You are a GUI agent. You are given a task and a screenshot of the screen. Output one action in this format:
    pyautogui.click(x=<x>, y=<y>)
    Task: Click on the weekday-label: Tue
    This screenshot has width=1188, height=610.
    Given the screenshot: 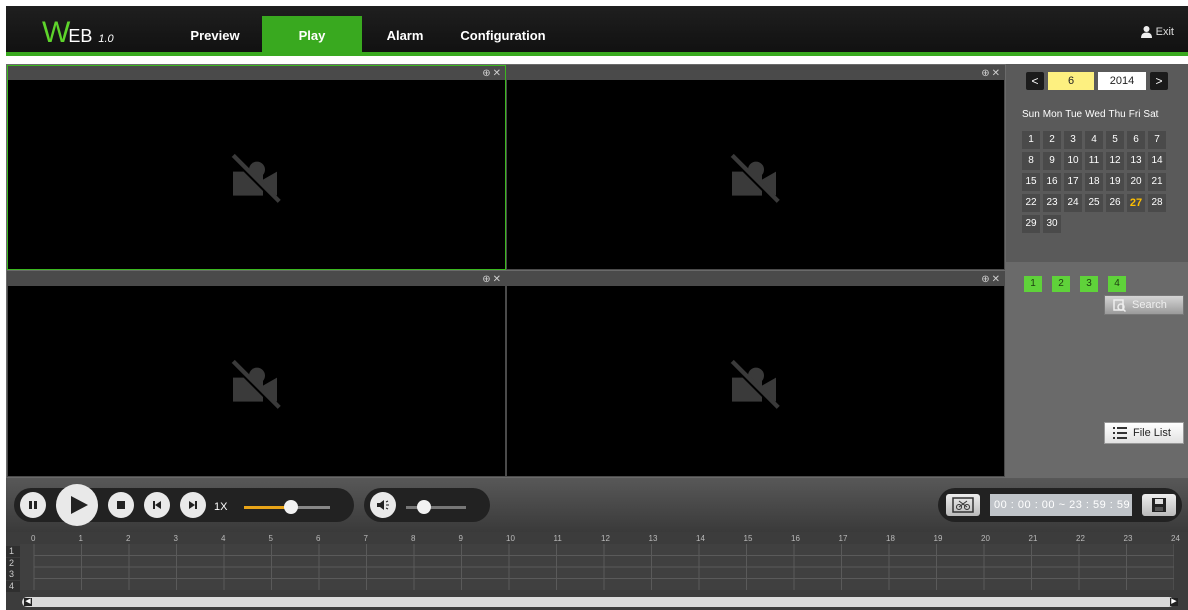 What is the action you would take?
    pyautogui.click(x=1074, y=114)
    